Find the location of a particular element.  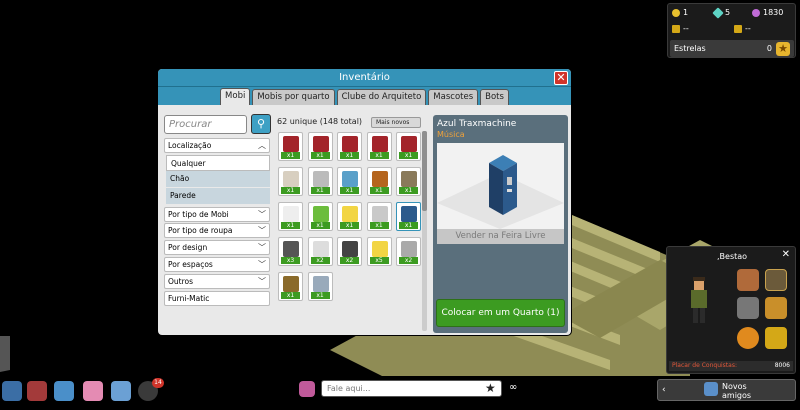

new-friends-button: ‹ Novos amigos is located at coordinates (726, 390).